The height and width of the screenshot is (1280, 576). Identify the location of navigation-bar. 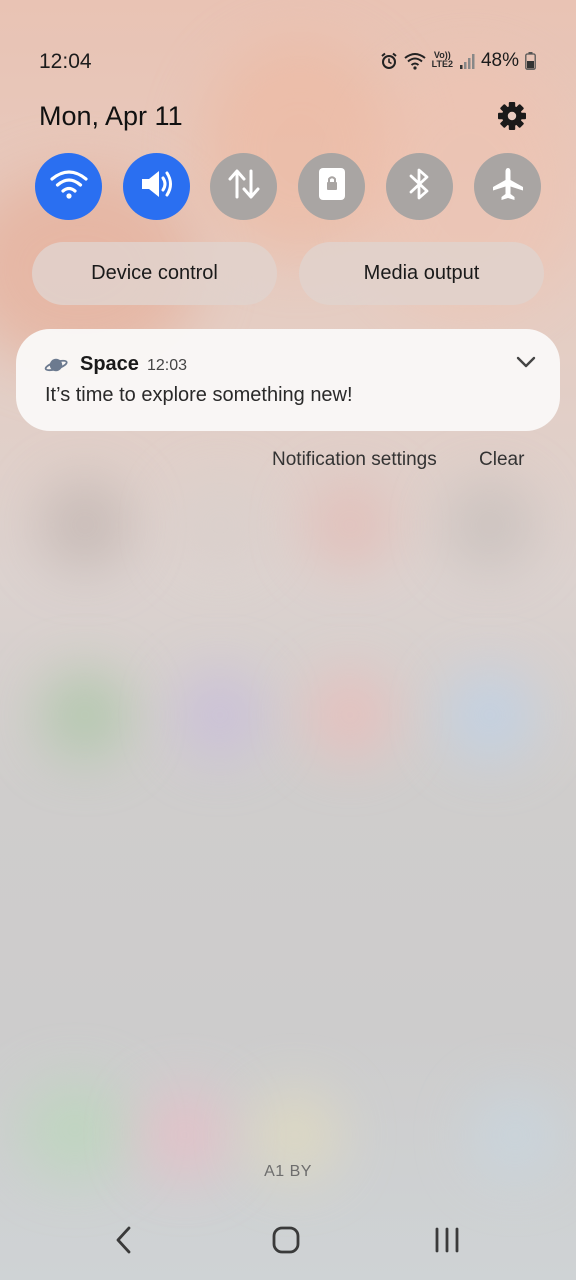
(288, 1240).